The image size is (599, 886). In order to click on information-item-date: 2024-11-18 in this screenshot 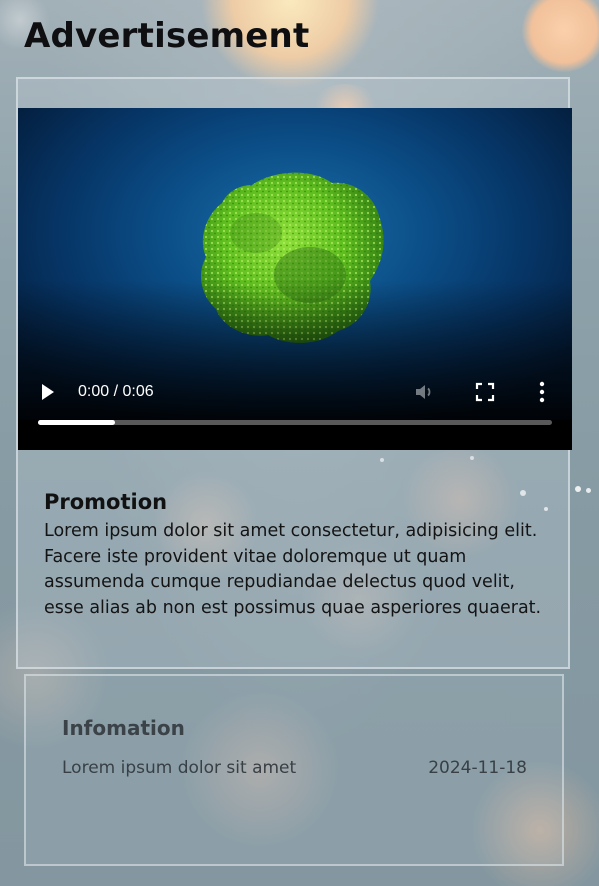, I will do `click(477, 768)`.